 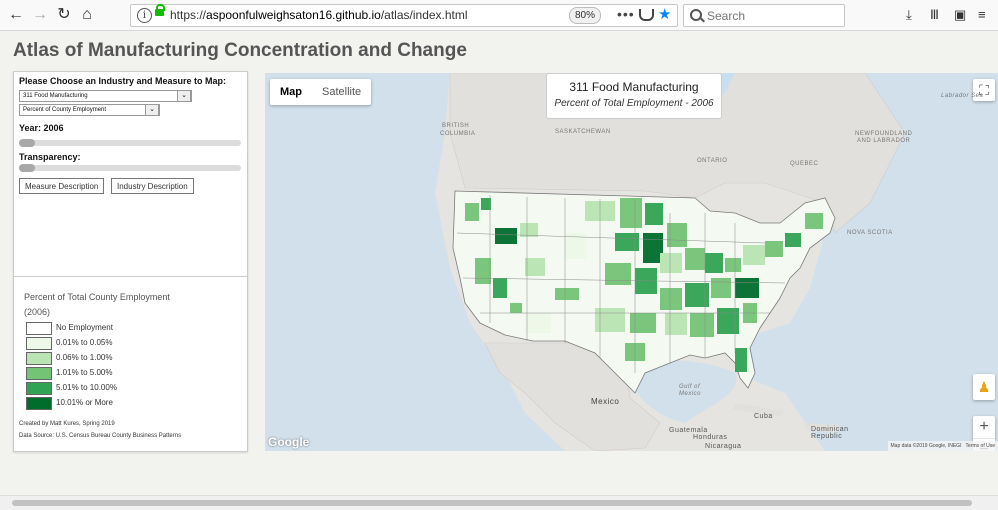 What do you see at coordinates (105, 96) in the screenshot?
I see `industry-select: 311 Food Manufacturing ⌄` at bounding box center [105, 96].